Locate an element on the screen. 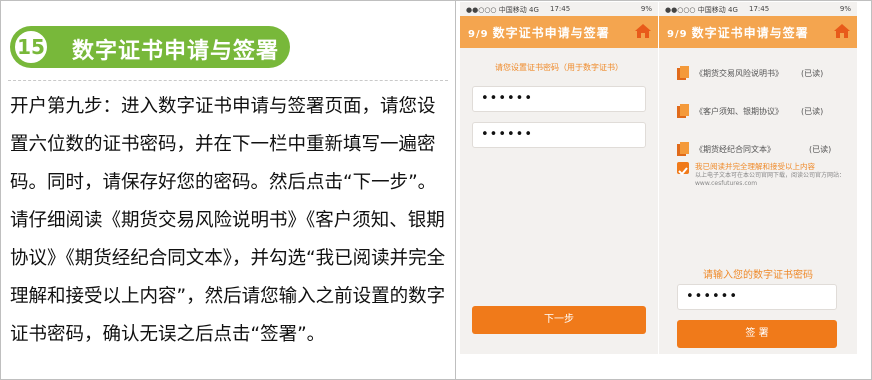 This screenshot has width=872, height=380. password-input: •••••• is located at coordinates (559, 99).